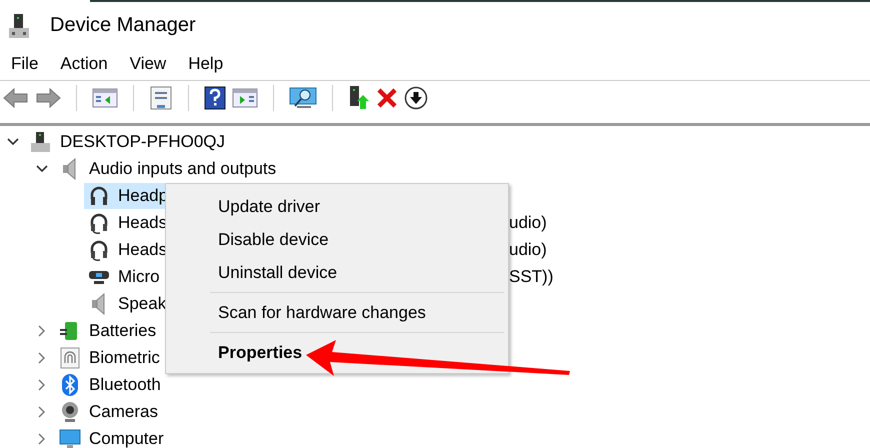 The height and width of the screenshot is (448, 870). Describe the element at coordinates (24, 64) in the screenshot. I see `menu-item: File` at that location.